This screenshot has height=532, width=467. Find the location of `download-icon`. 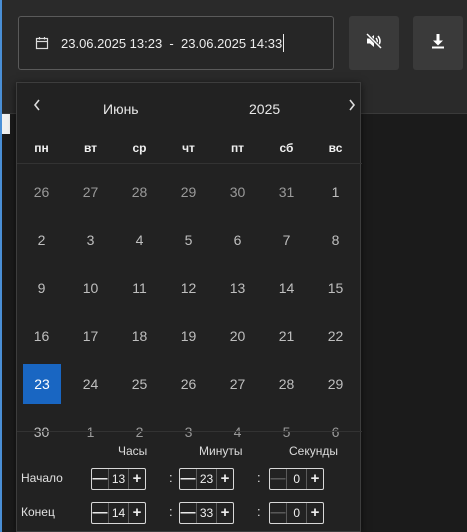

download-icon is located at coordinates (438, 43).